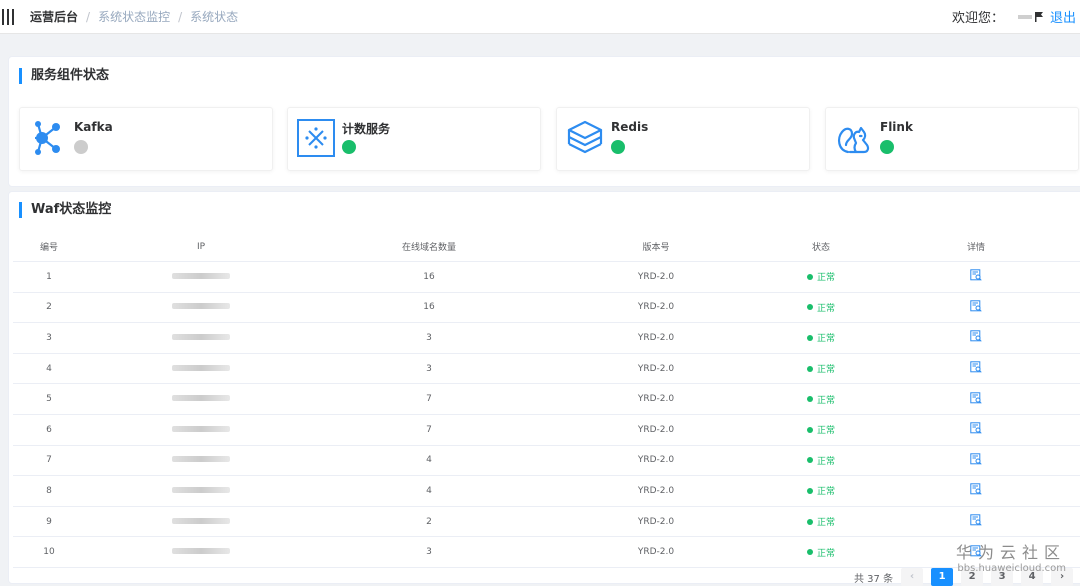  What do you see at coordinates (54, 16) in the screenshot?
I see `breadcrumb-root: 运营后台` at bounding box center [54, 16].